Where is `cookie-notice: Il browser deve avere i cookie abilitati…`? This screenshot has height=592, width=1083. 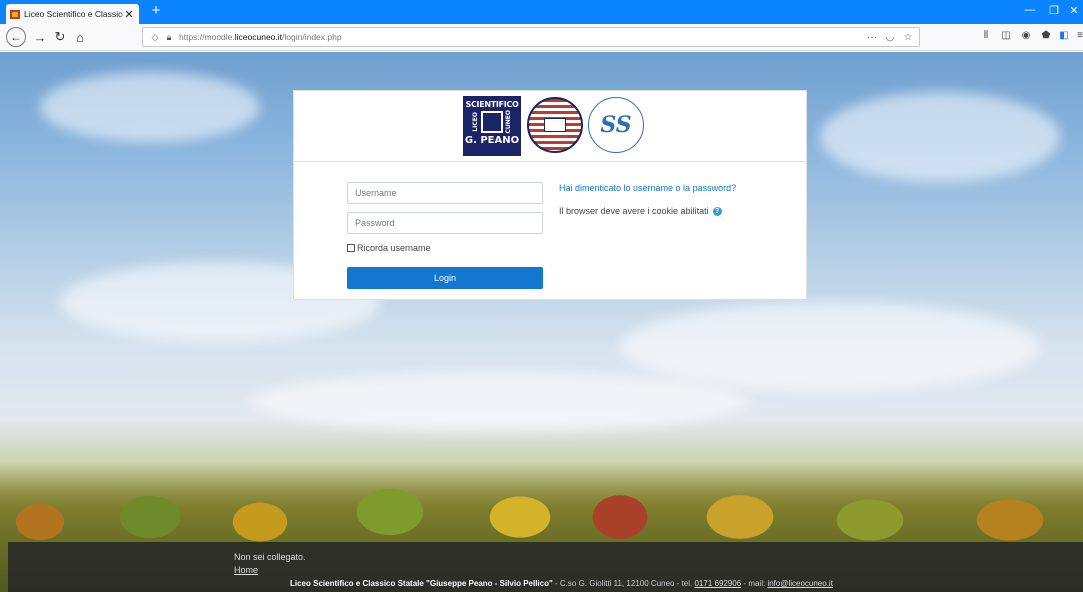 cookie-notice: Il browser deve avere i cookie abilitati… is located at coordinates (640, 211).